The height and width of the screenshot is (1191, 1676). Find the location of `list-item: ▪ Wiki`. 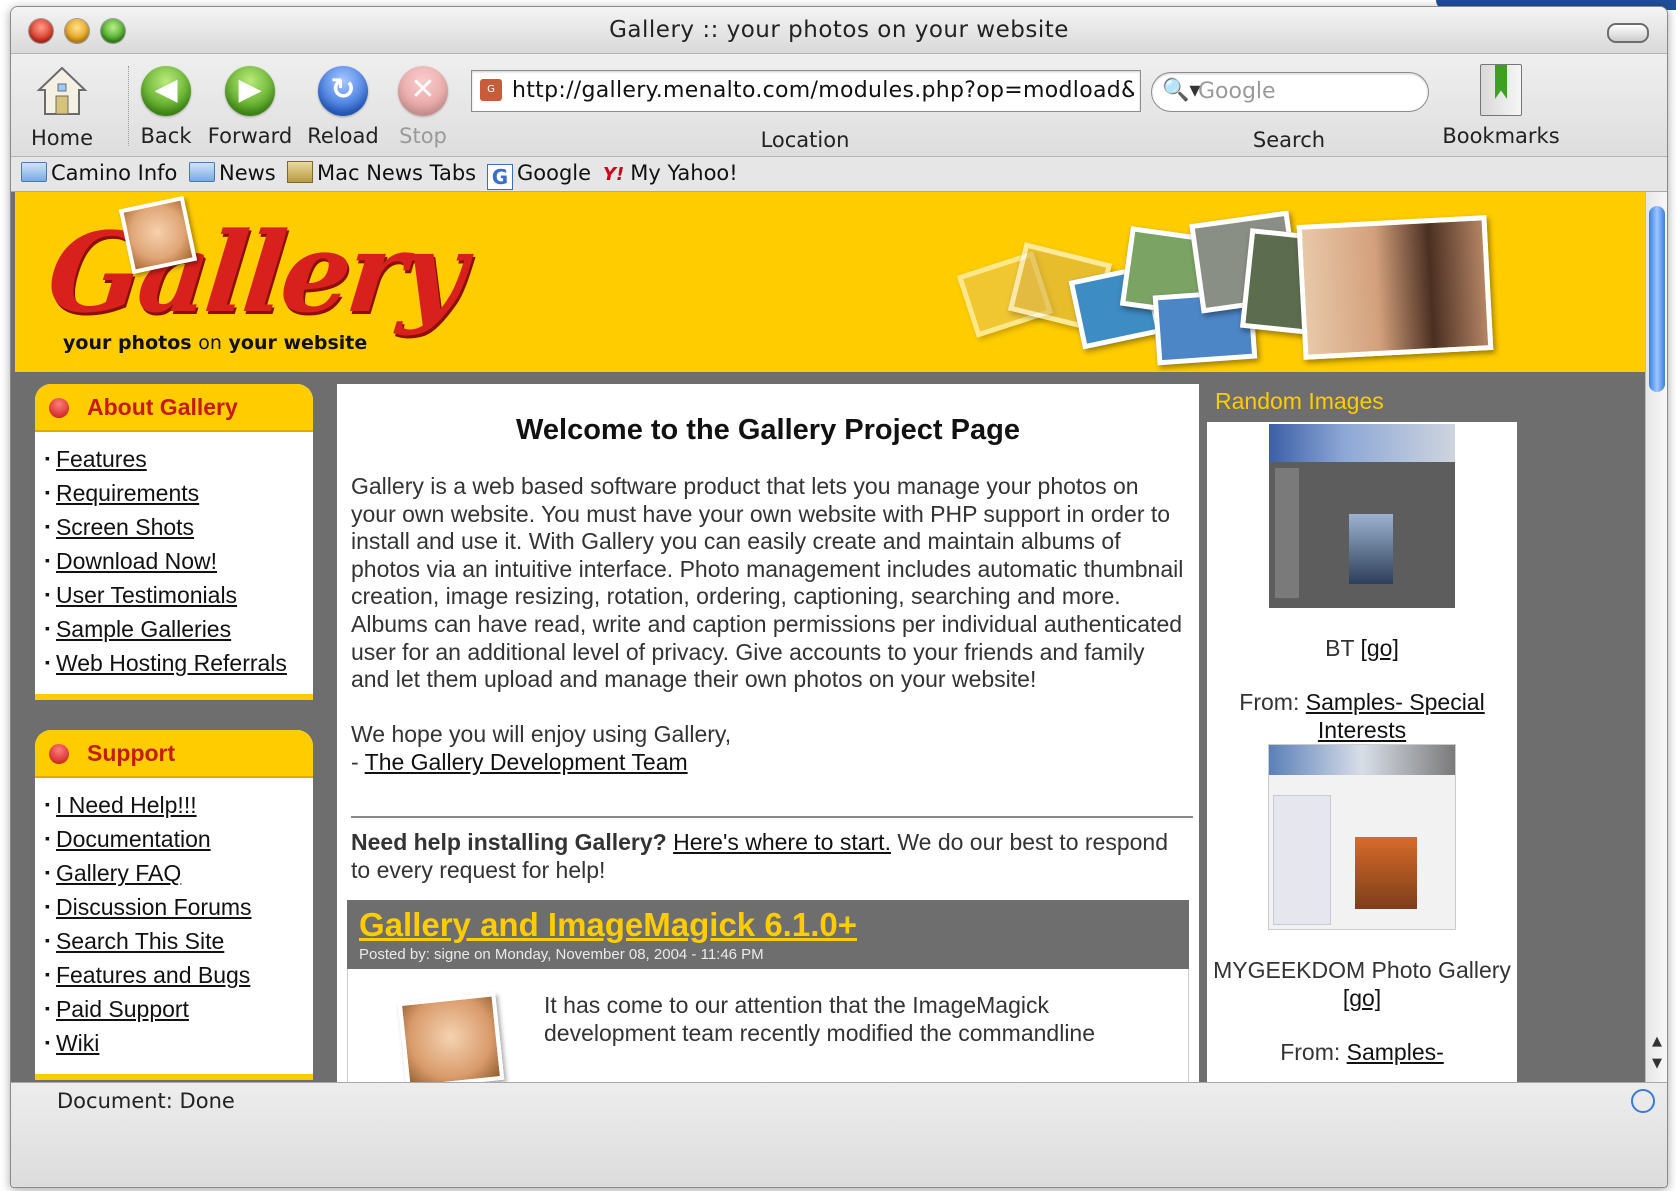

list-item: ▪ Wiki is located at coordinates (72, 1043).